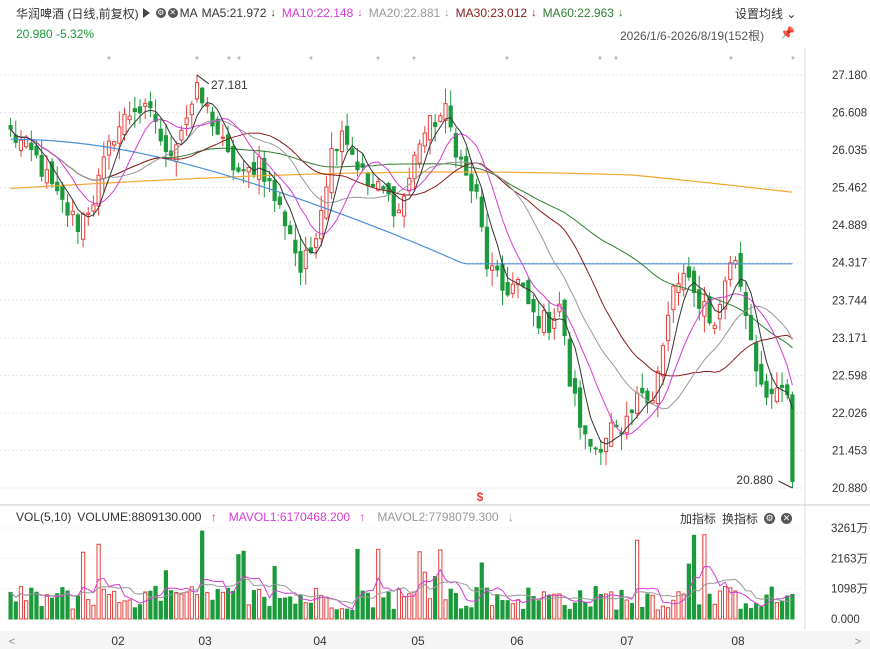 The width and height of the screenshot is (870, 649). I want to click on price-tick-label: 24.889, so click(849, 226).